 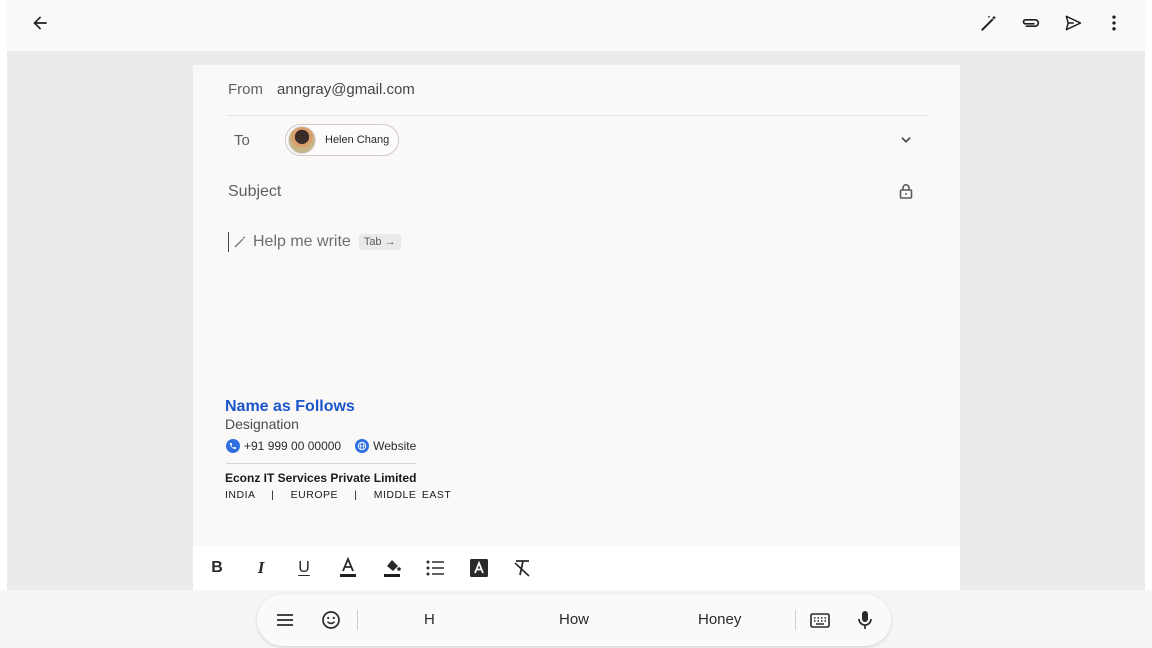 I want to click on signature-contact: +91 999 00 00000 Website, so click(x=321, y=446).